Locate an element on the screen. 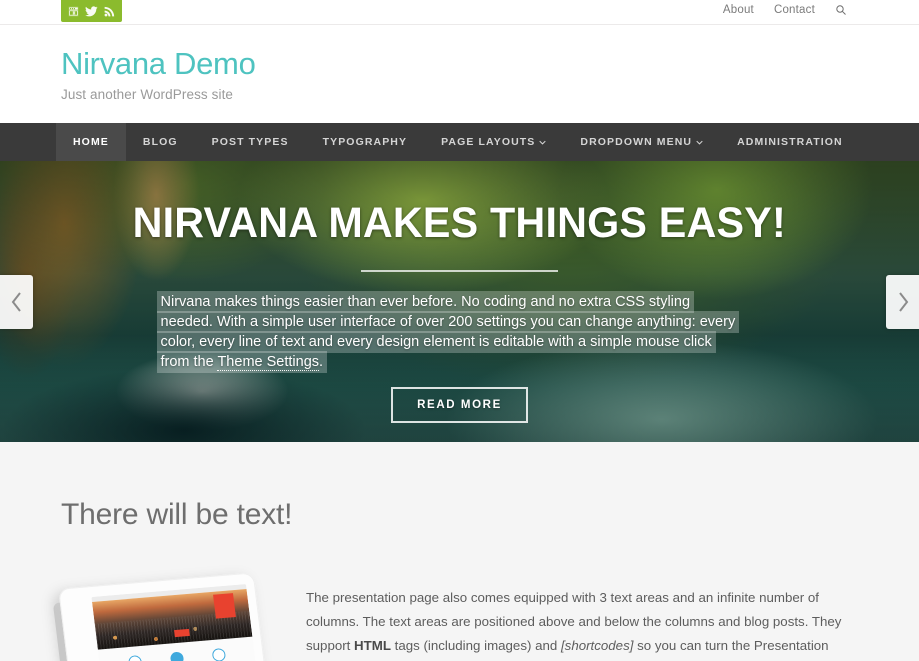 Image resolution: width=919 pixels, height=661 pixels. slider-next-button is located at coordinates (902, 301).